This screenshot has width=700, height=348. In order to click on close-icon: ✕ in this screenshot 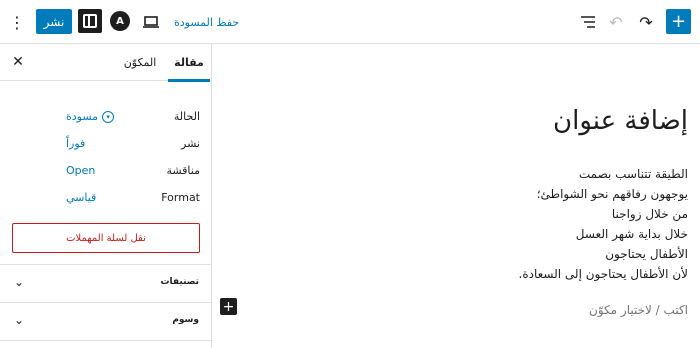, I will do `click(18, 62)`.